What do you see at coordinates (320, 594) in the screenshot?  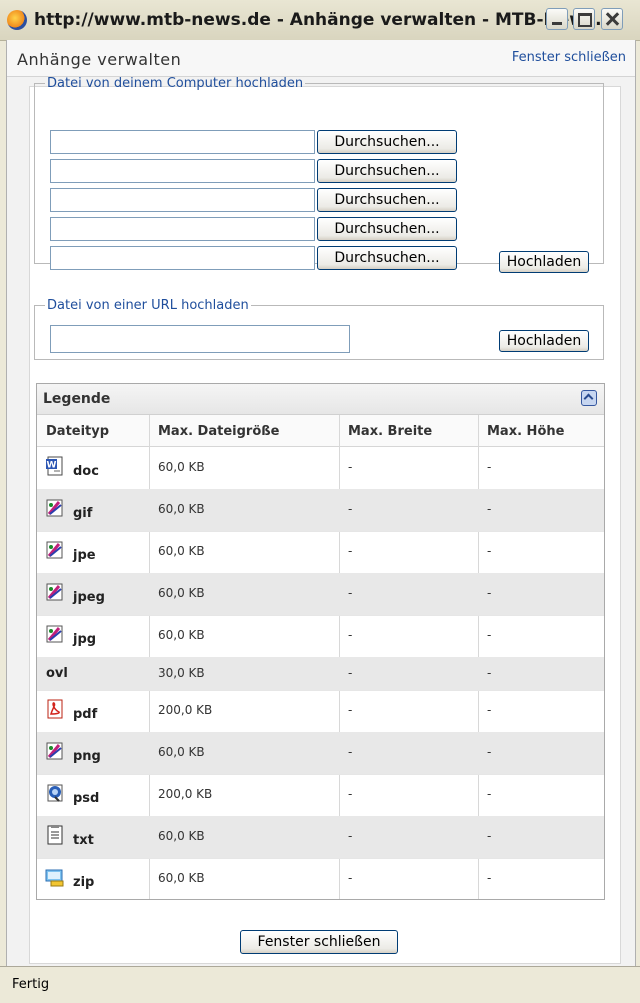 I see `table-row: jpeg 60,0 KB - -` at bounding box center [320, 594].